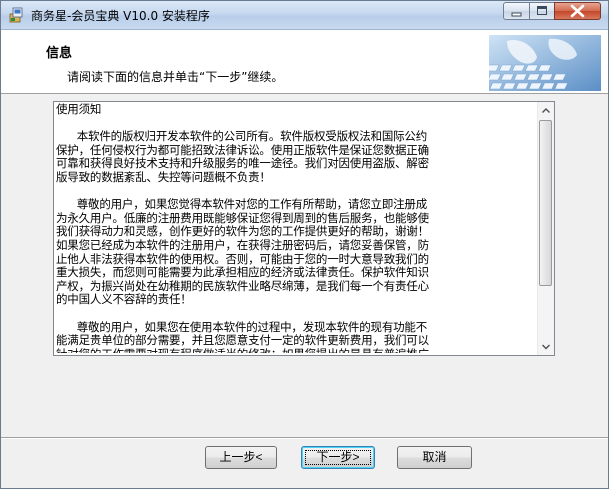  What do you see at coordinates (163, 176) in the screenshot?
I see `info-line: 版导致的数据紊乱、失控等问题概不负责！` at bounding box center [163, 176].